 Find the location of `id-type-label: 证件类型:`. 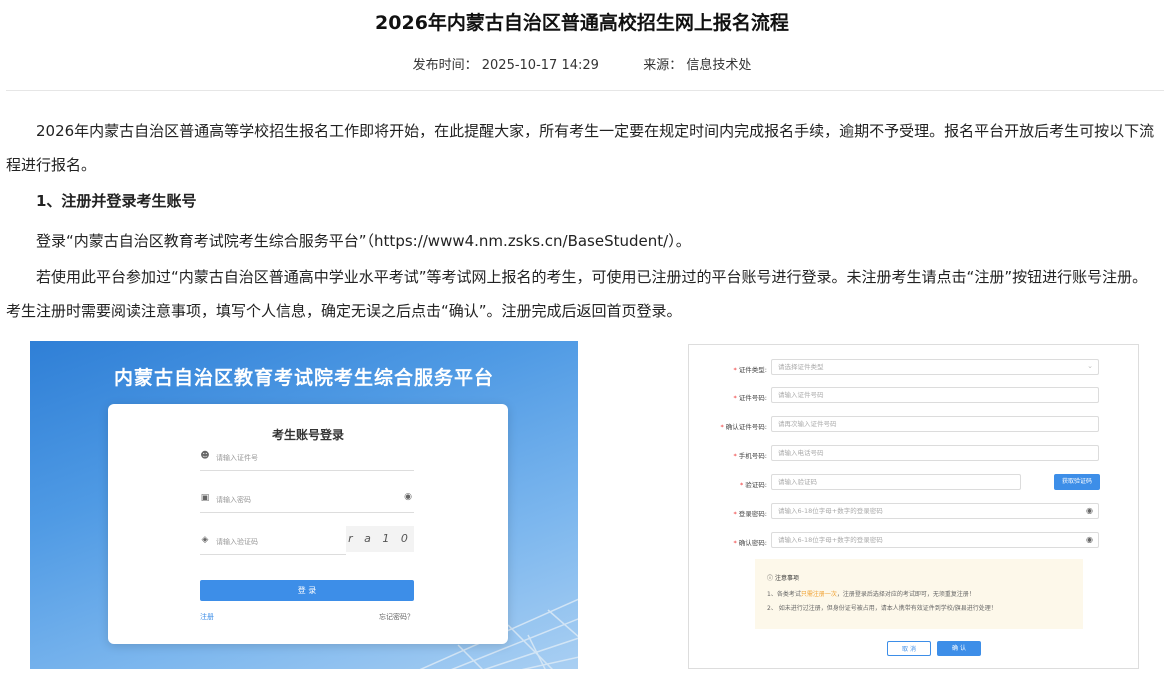

id-type-label: 证件类型: is located at coordinates (752, 370).